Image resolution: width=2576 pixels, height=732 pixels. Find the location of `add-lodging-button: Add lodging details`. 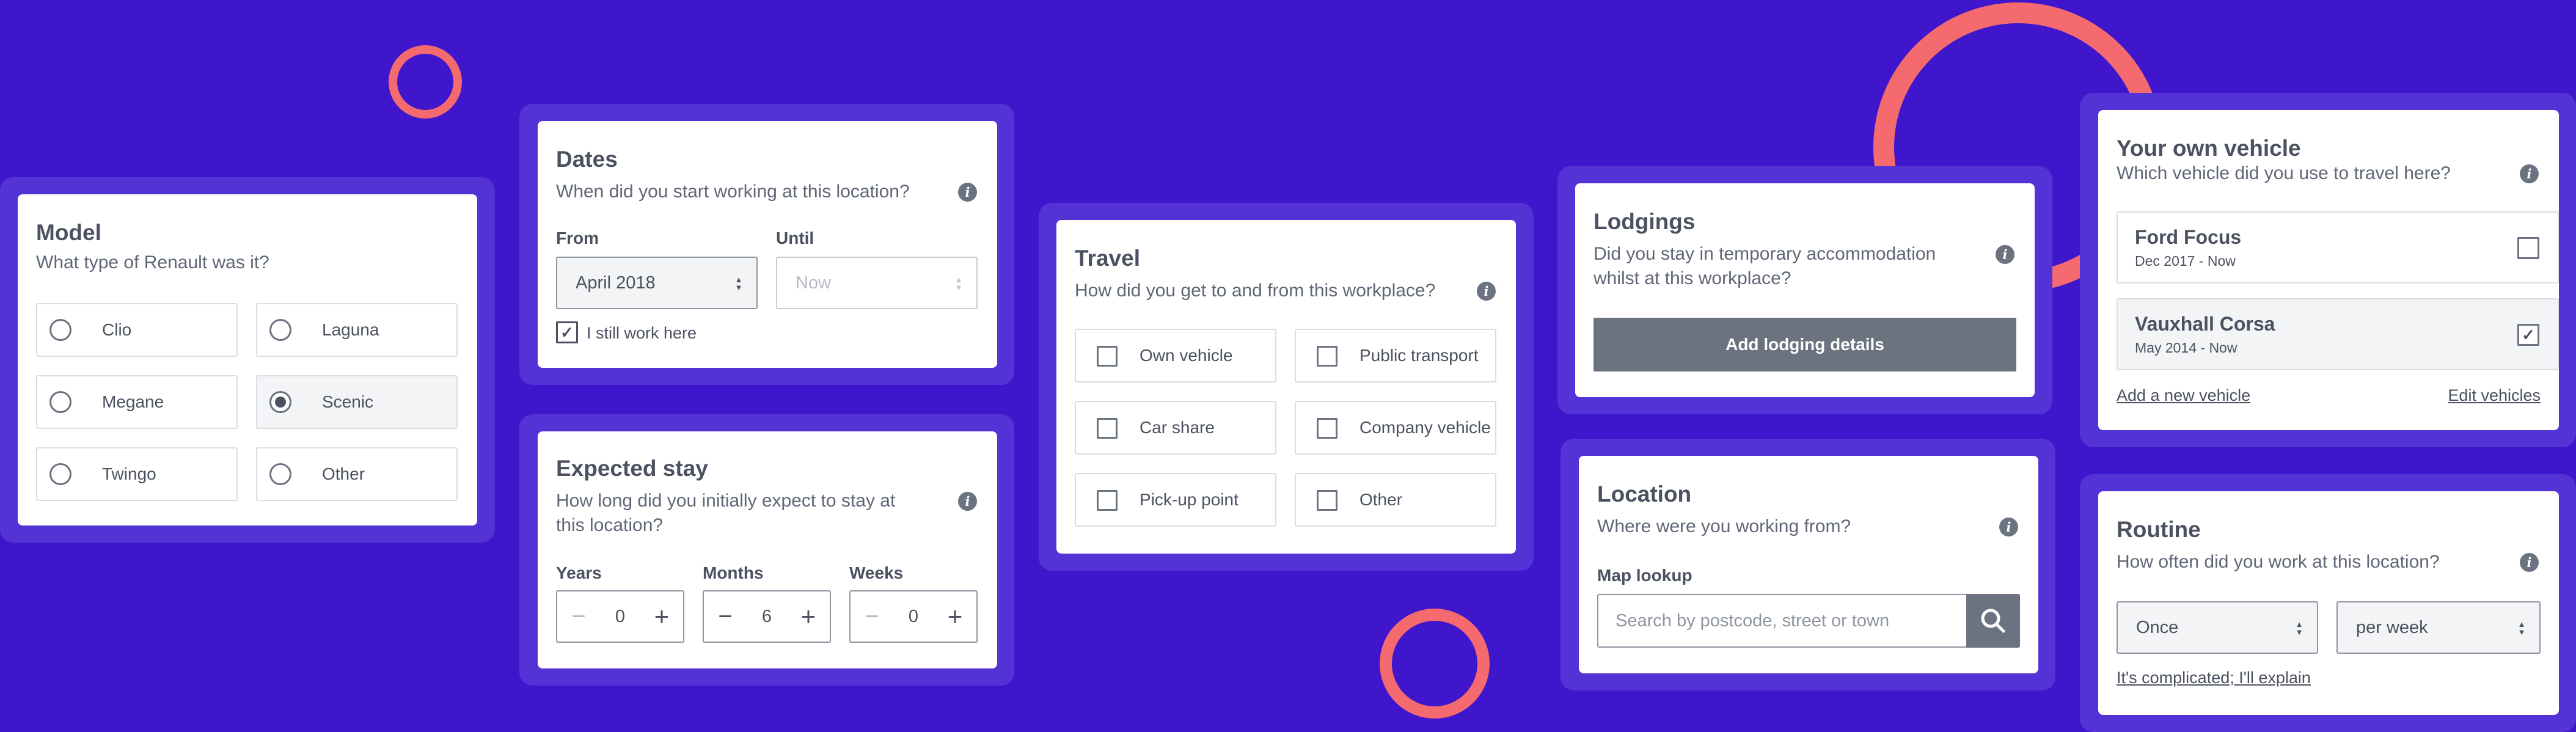

add-lodging-button: Add lodging details is located at coordinates (1805, 344).